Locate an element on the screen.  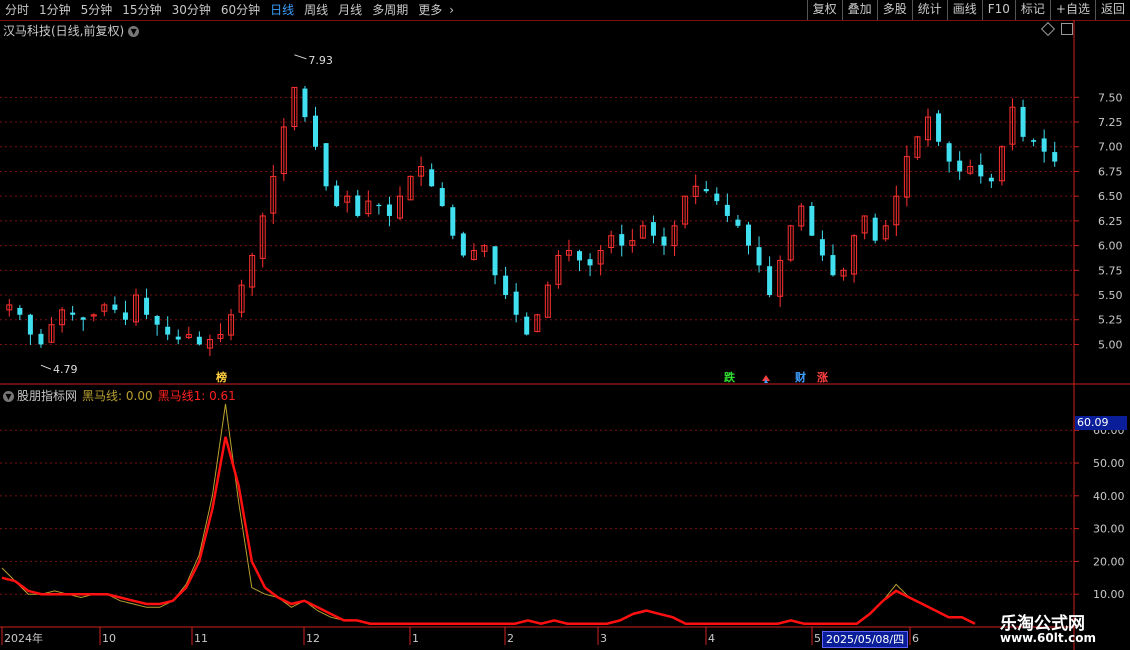
x-tick-label: 2024年 is located at coordinates (23, 638).